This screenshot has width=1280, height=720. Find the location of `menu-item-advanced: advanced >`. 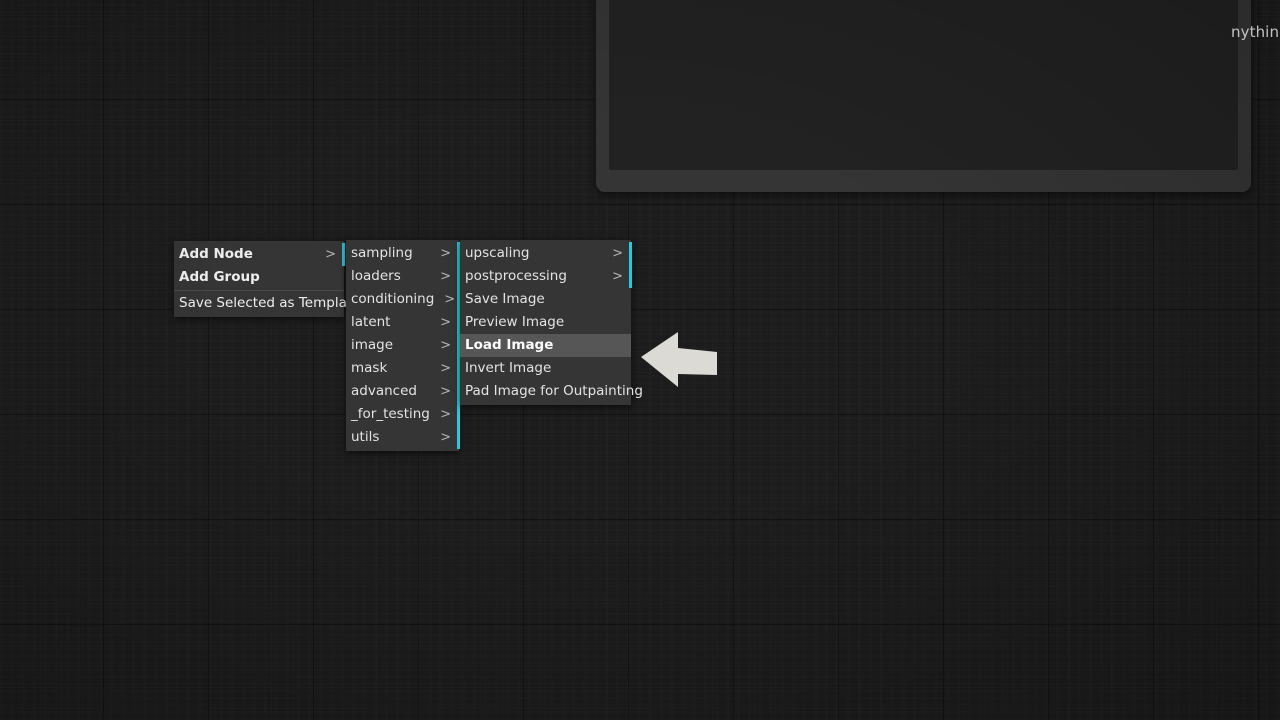

menu-item-advanced: advanced > is located at coordinates (403, 391).